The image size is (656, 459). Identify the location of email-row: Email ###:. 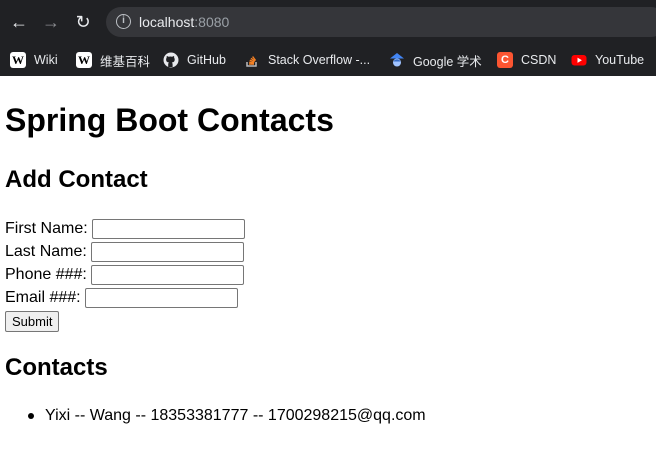
(121, 298).